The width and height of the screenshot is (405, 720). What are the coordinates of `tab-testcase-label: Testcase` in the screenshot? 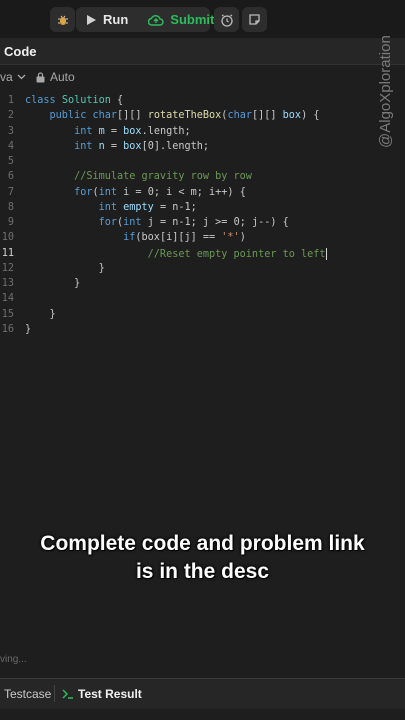 It's located at (28, 694).